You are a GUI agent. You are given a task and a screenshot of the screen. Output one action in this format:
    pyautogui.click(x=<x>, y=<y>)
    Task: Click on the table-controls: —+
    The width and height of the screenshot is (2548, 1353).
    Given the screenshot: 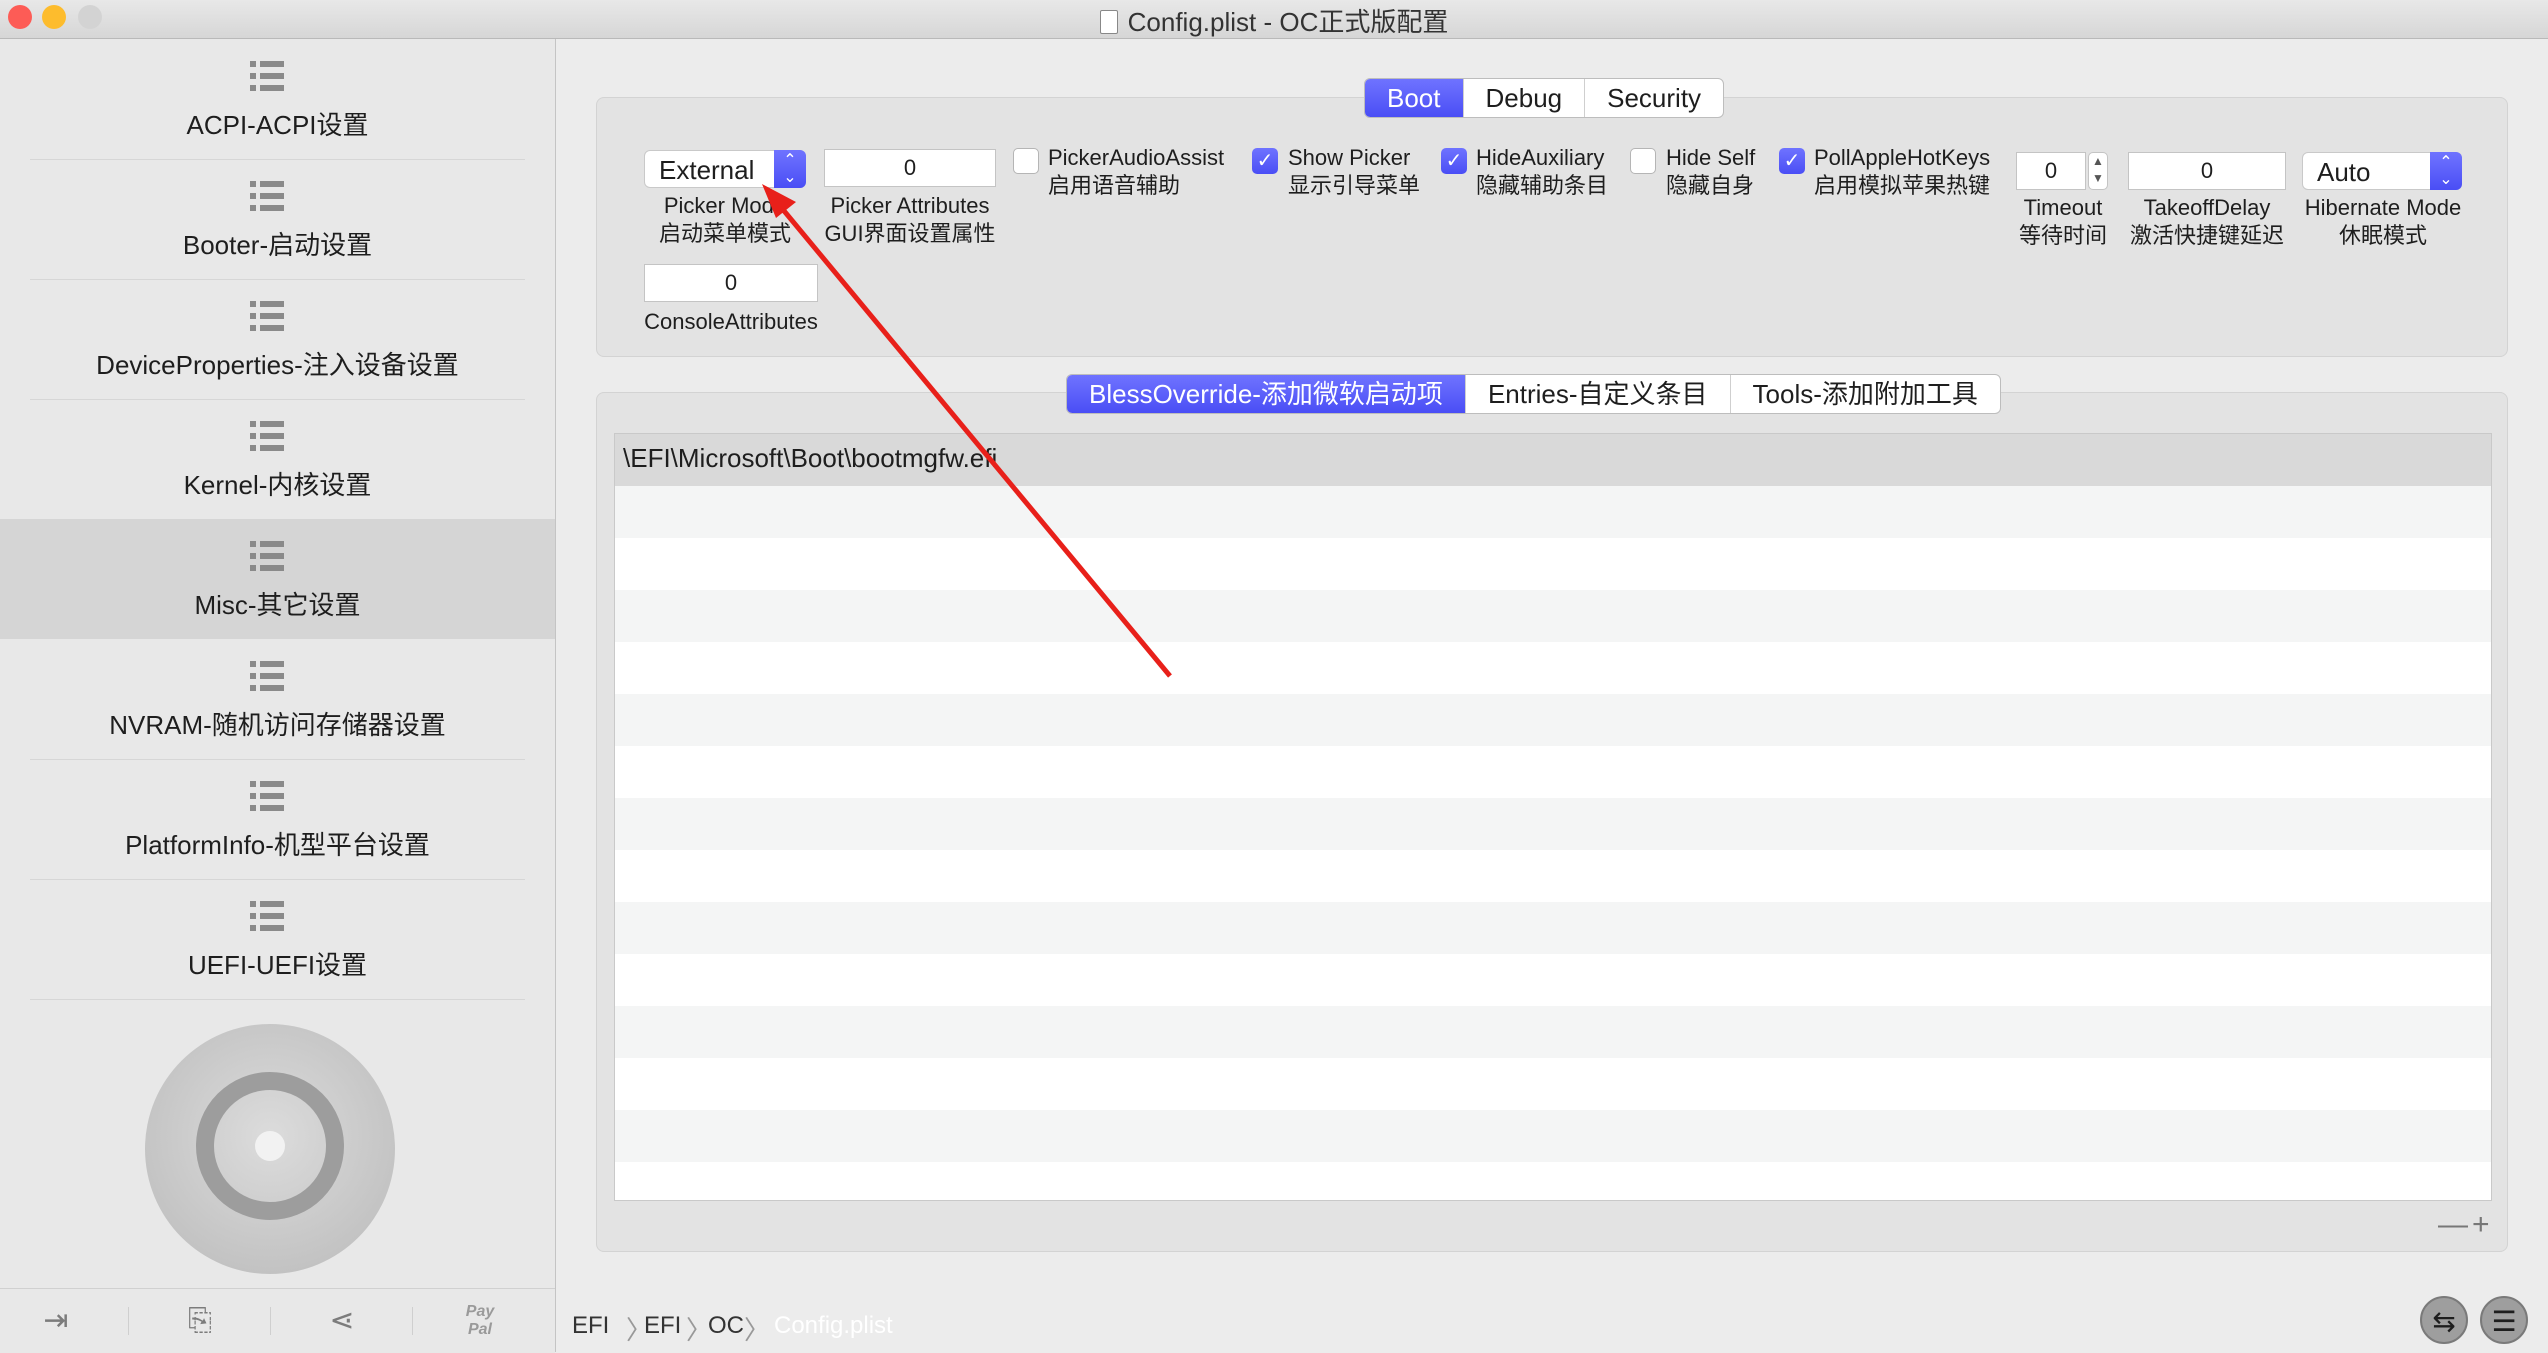 What is the action you would take?
    pyautogui.click(x=2466, y=1225)
    